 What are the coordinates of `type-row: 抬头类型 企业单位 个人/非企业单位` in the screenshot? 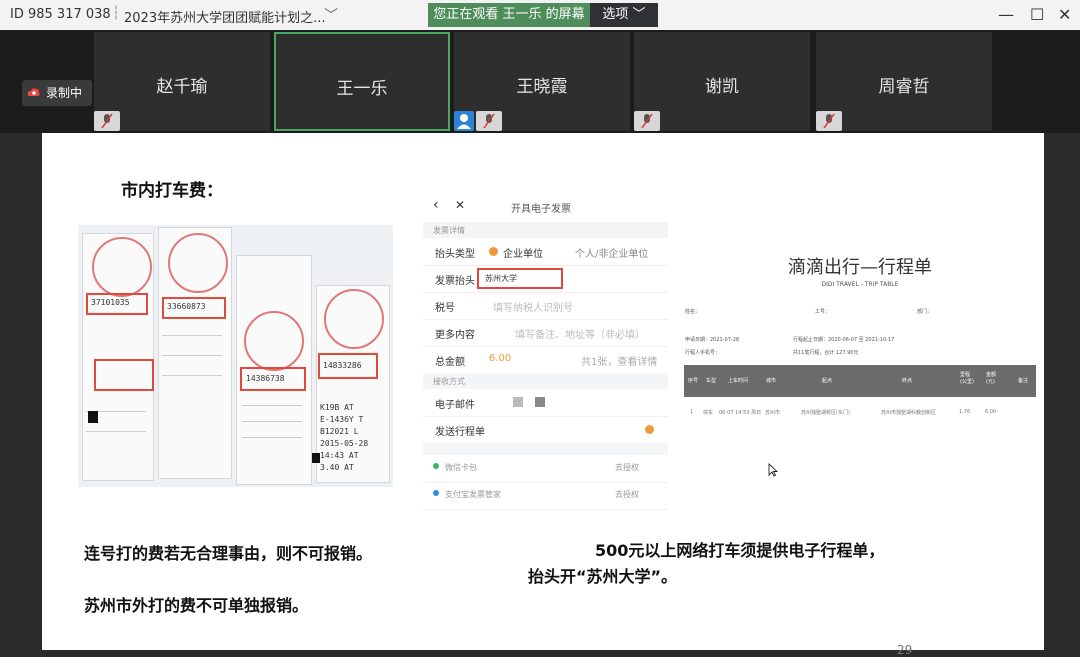 It's located at (545, 252).